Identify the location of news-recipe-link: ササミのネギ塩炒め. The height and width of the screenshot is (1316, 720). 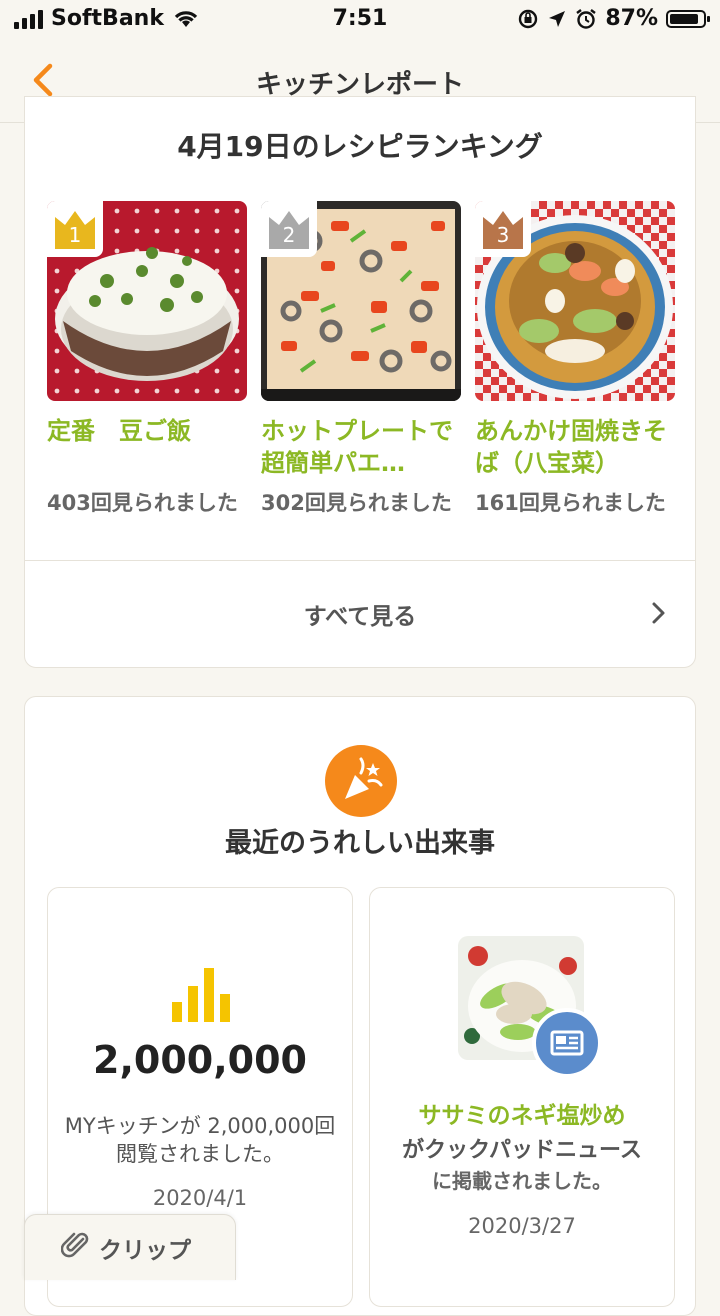
(522, 1113).